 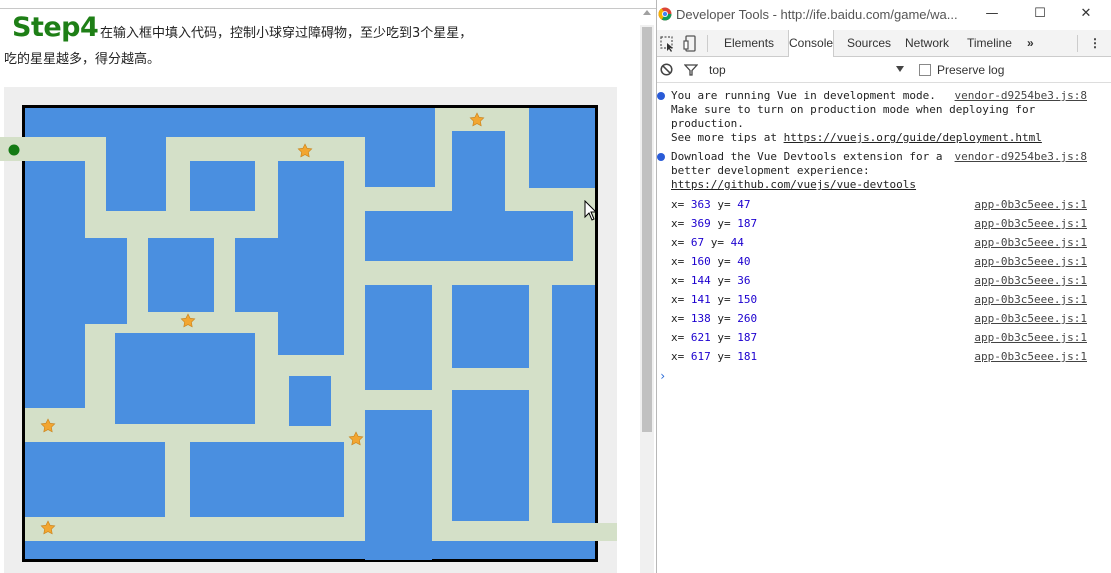 I want to click on log-x-value: 363, so click(x=700, y=204).